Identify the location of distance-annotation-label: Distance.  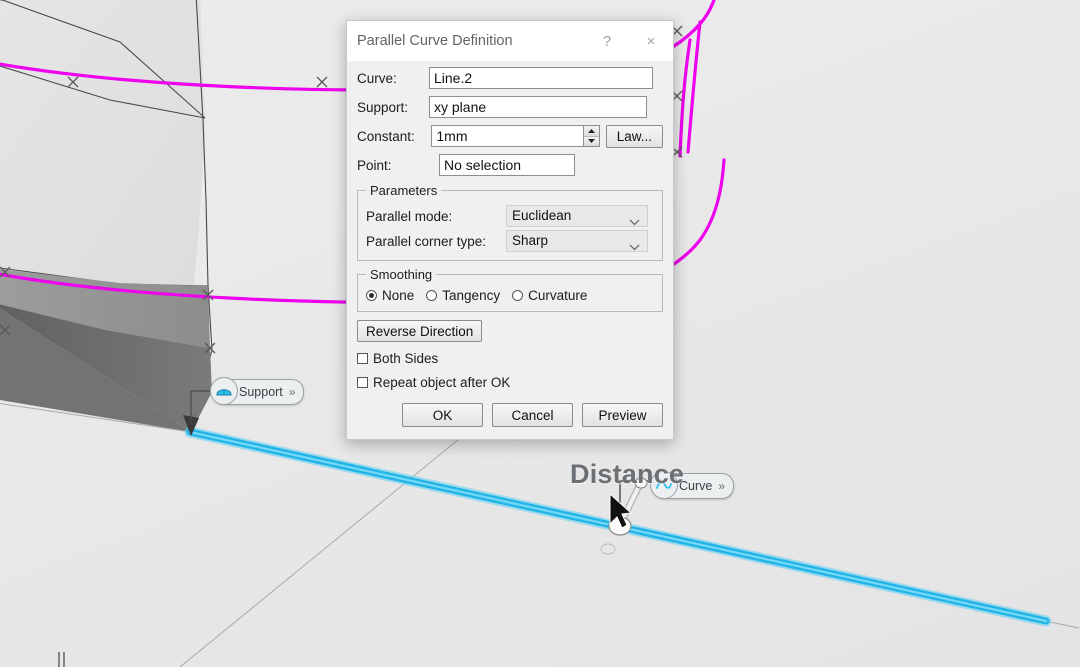
(627, 474).